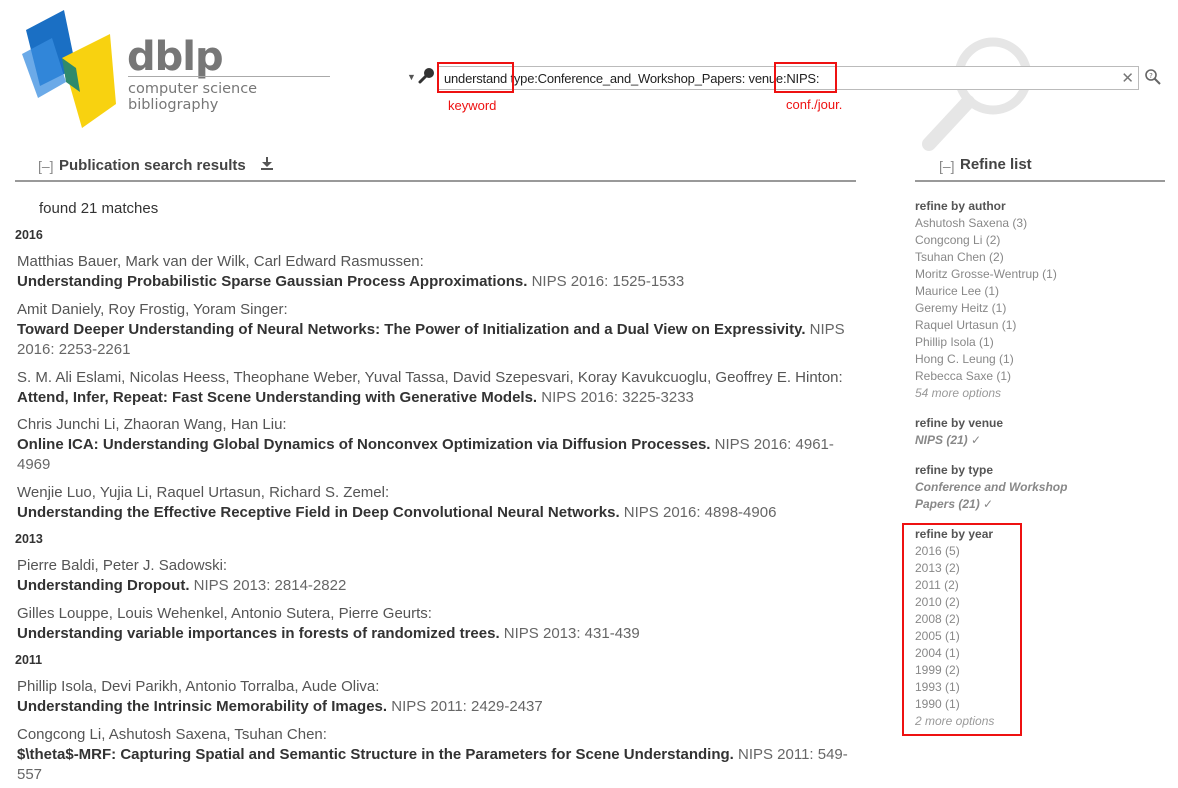 This screenshot has width=1178, height=788. What do you see at coordinates (986, 257) in the screenshot?
I see `refine-author-item: Tsuhan Chen (2)` at bounding box center [986, 257].